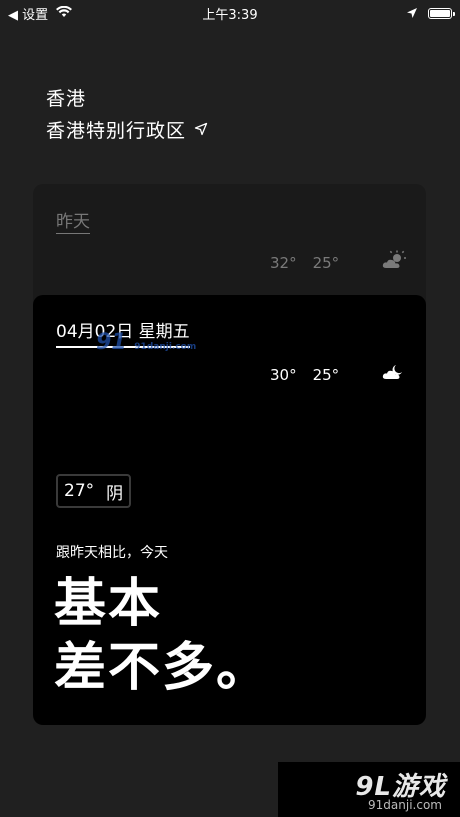 Image resolution: width=460 pixels, height=817 pixels. Describe the element at coordinates (108, 604) in the screenshot. I see `summary-line-1: 基本` at that location.